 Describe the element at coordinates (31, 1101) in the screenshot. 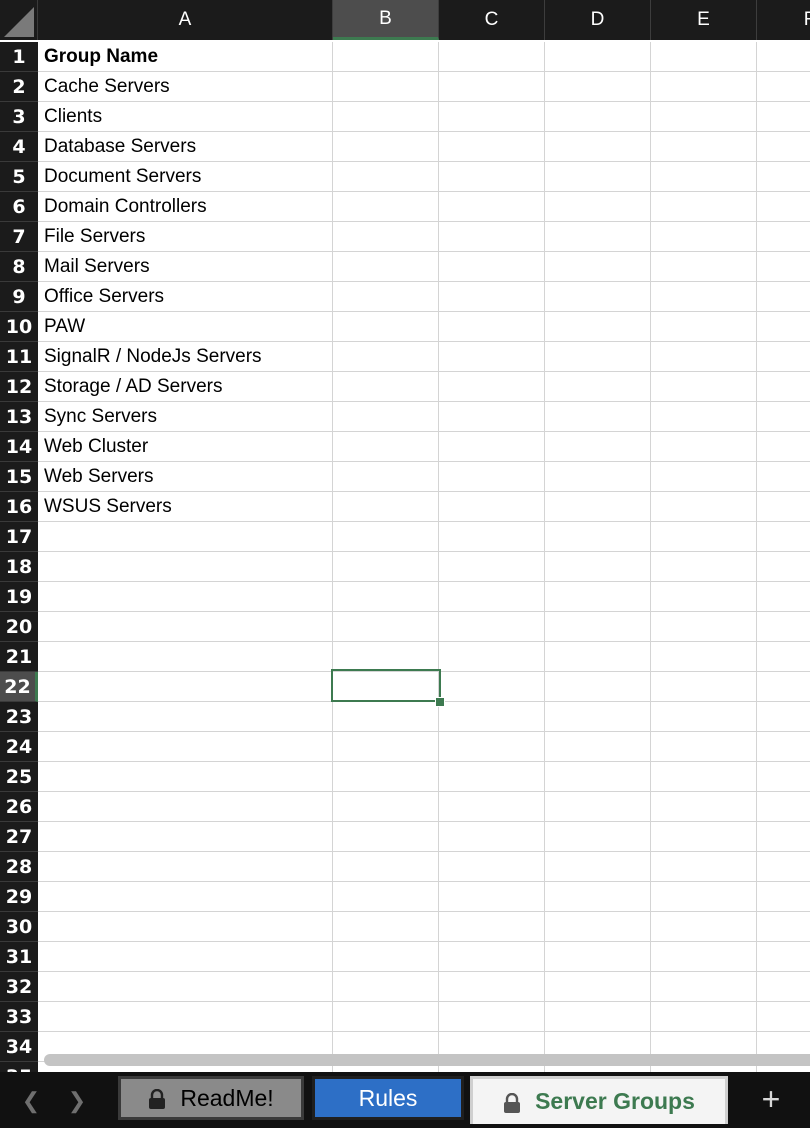

I see `chevron-left-icon: ❮` at that location.